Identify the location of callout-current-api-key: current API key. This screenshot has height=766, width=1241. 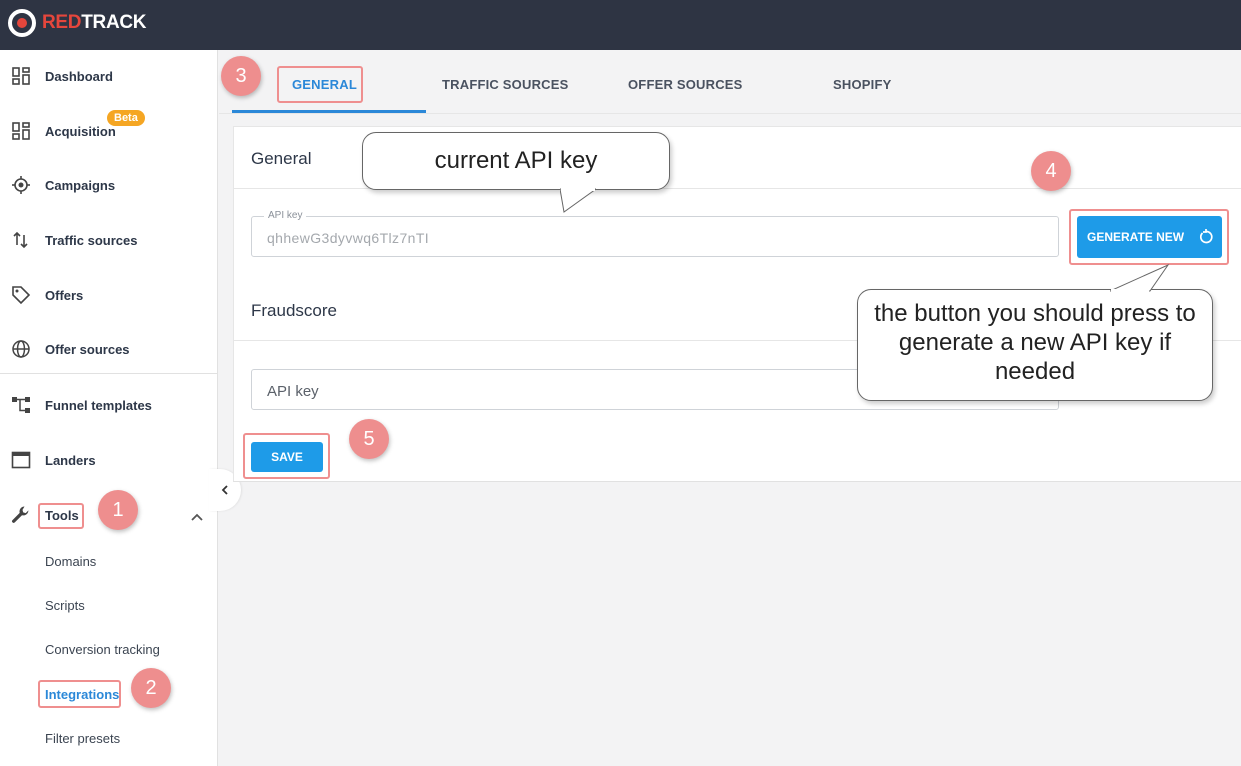
(516, 161).